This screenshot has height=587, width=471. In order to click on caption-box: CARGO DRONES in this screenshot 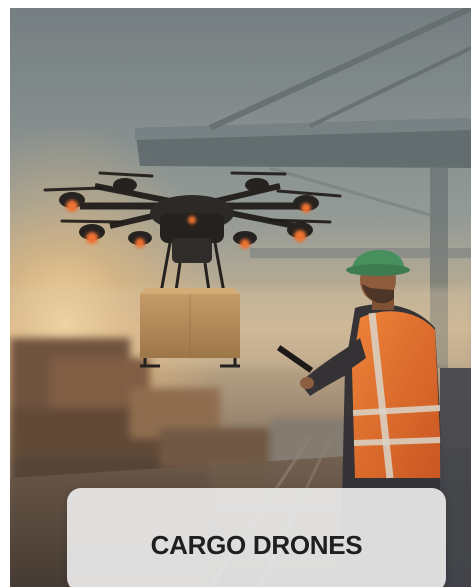, I will do `click(256, 537)`.